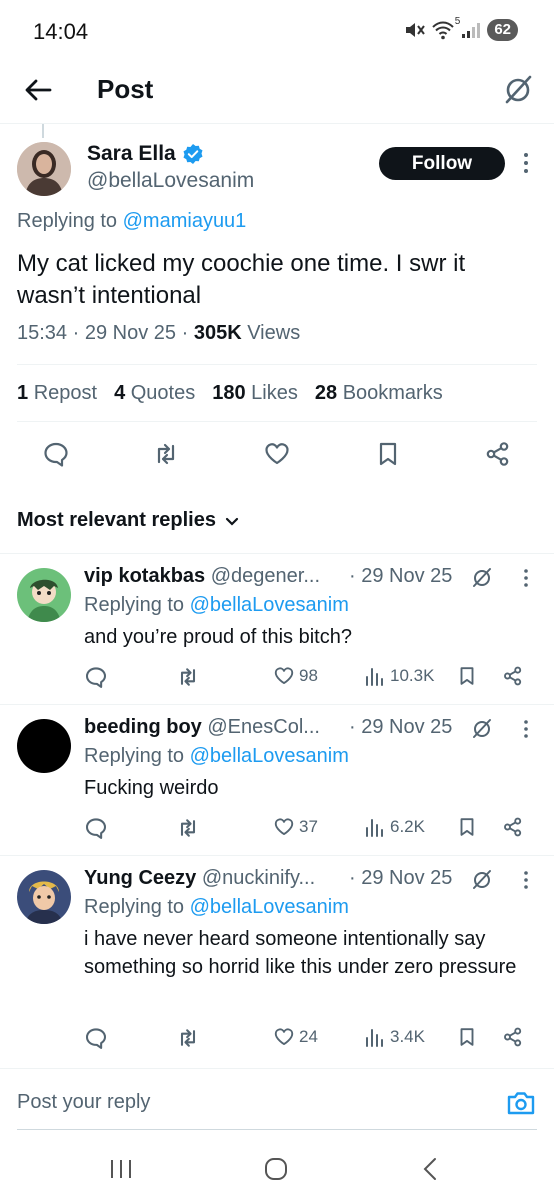  Describe the element at coordinates (295, 1037) in the screenshot. I see `like-button: 24` at that location.